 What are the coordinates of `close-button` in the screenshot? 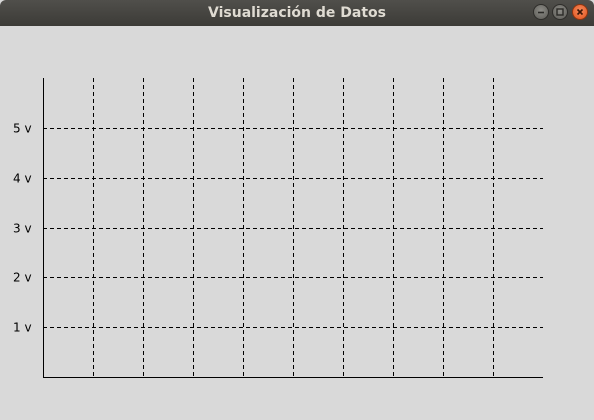 It's located at (580, 12).